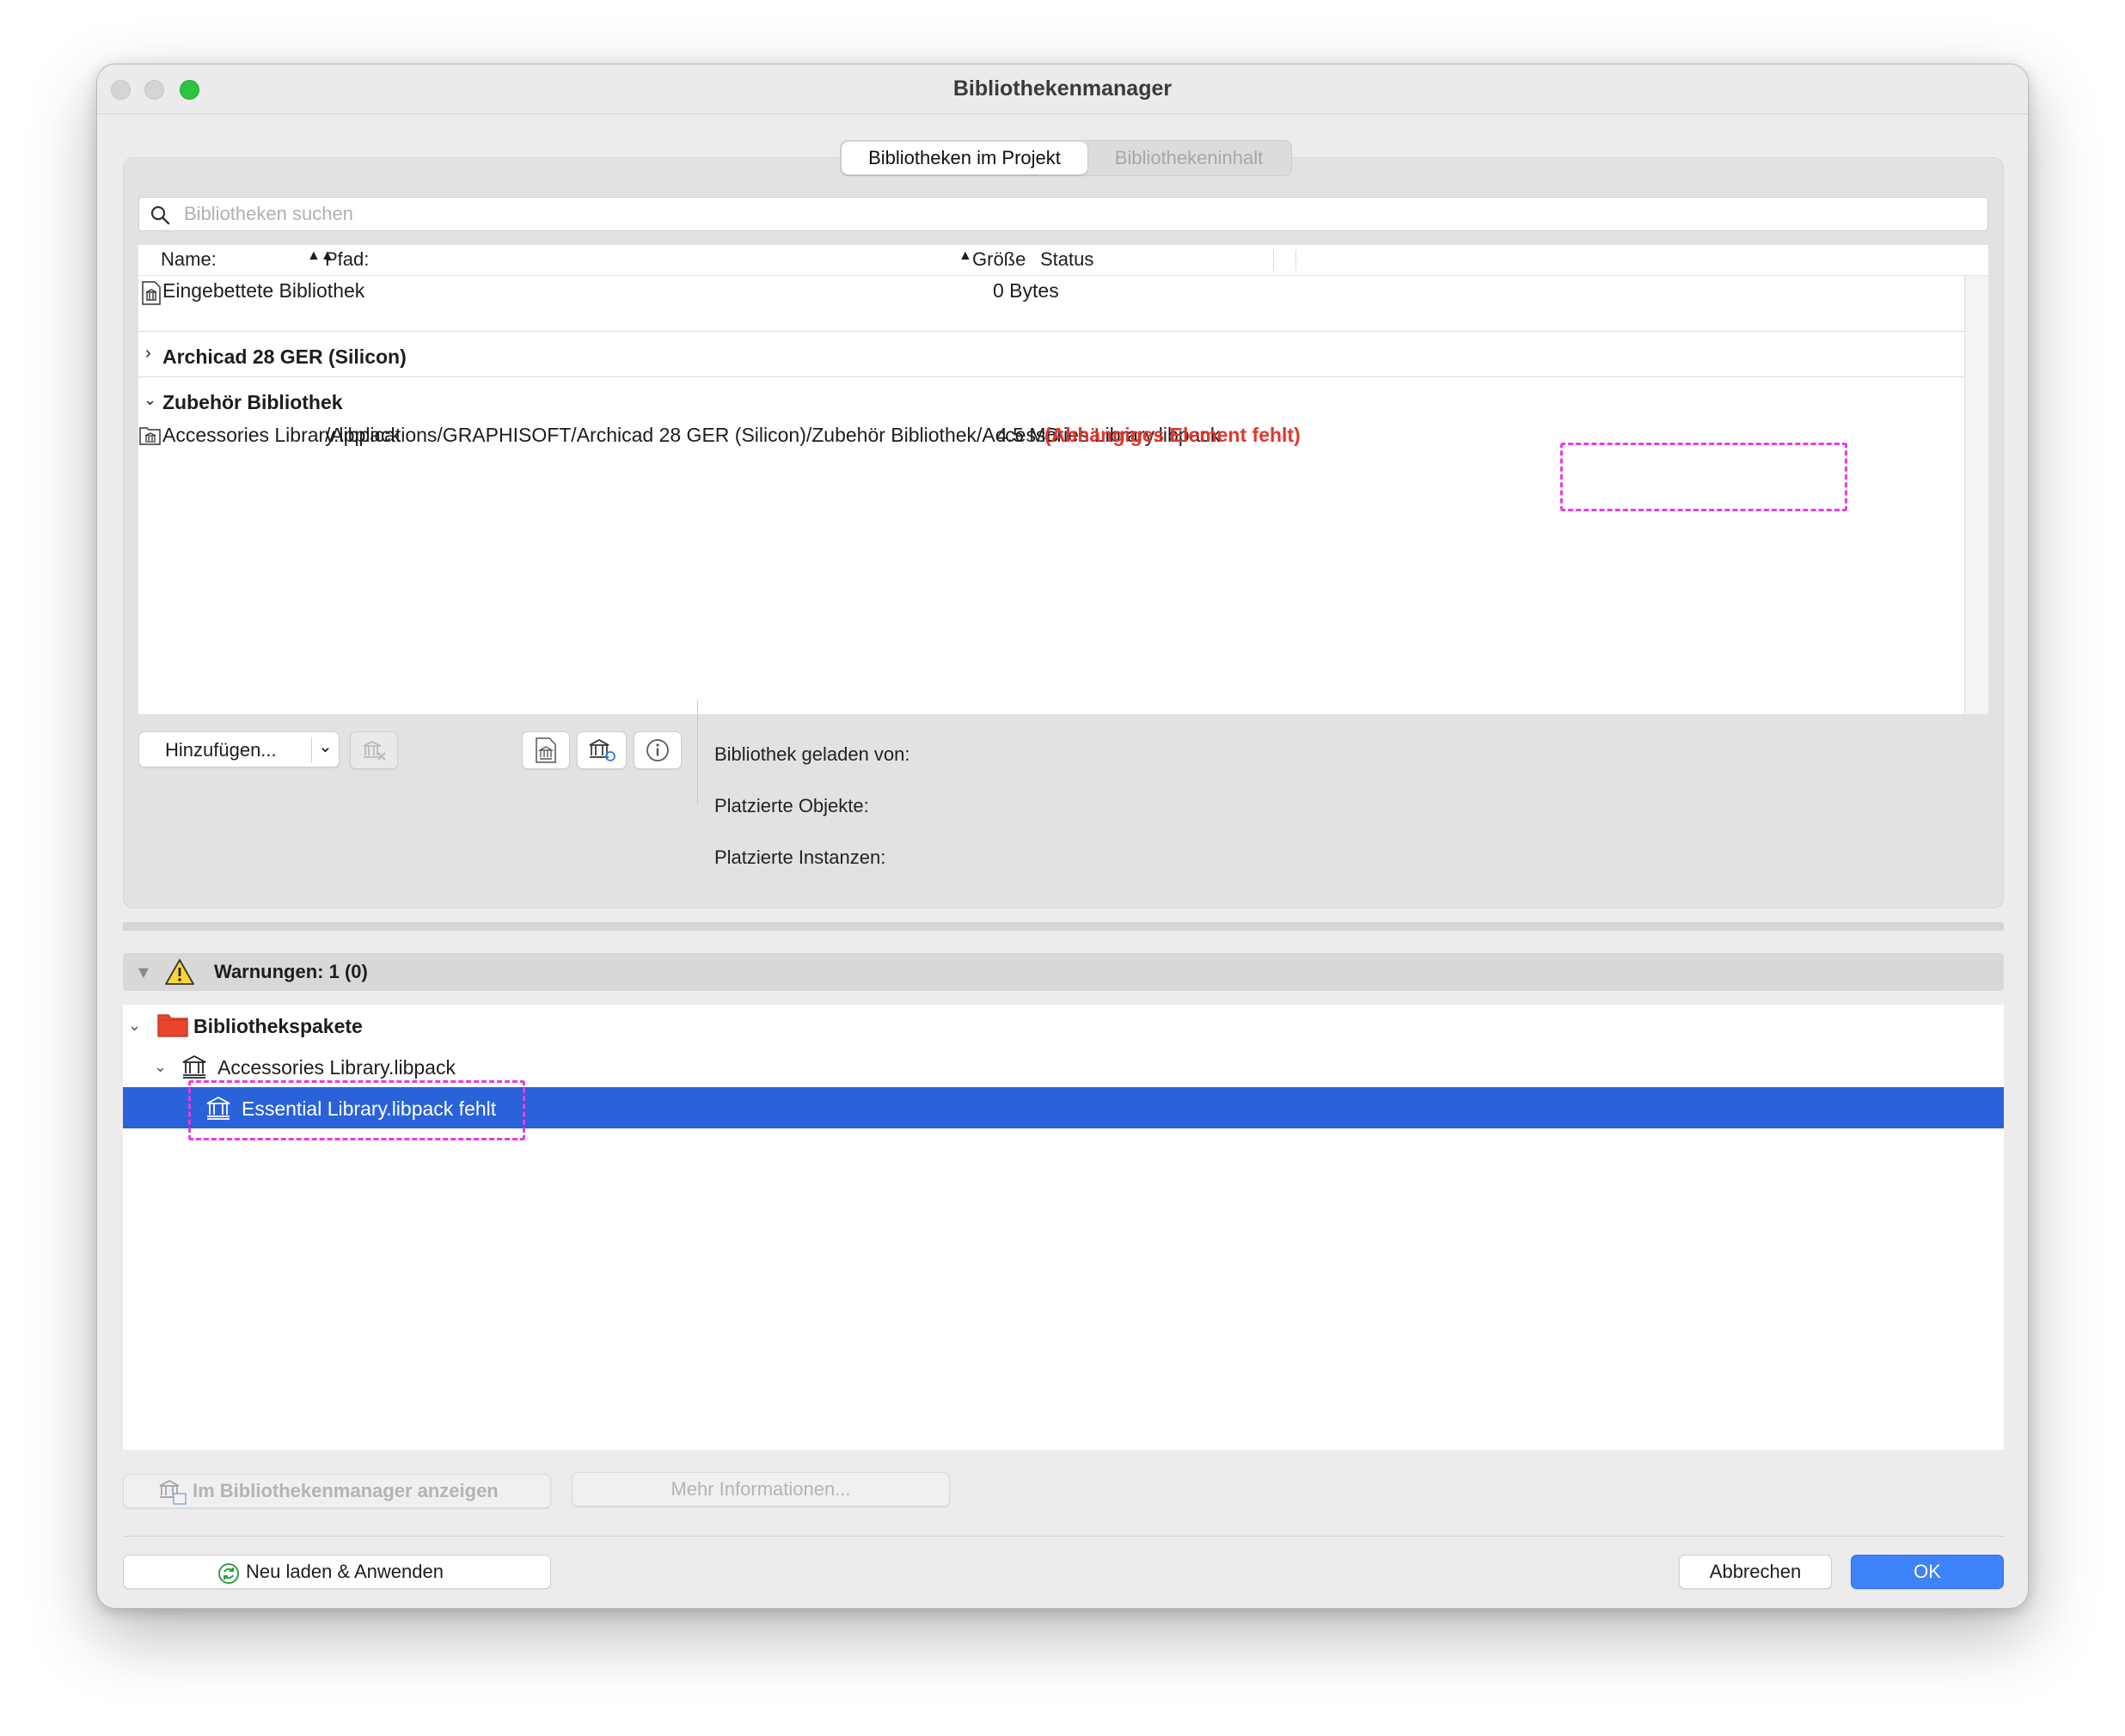  I want to click on library-reload-icon, so click(602, 750).